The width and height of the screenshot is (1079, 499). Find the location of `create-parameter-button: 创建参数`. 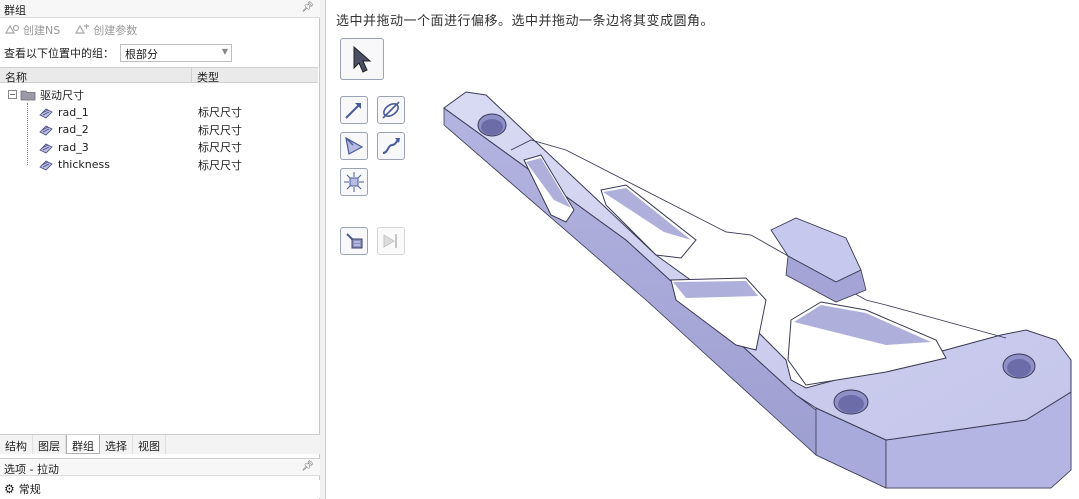

create-parameter-button: 创建参数 is located at coordinates (105, 30).